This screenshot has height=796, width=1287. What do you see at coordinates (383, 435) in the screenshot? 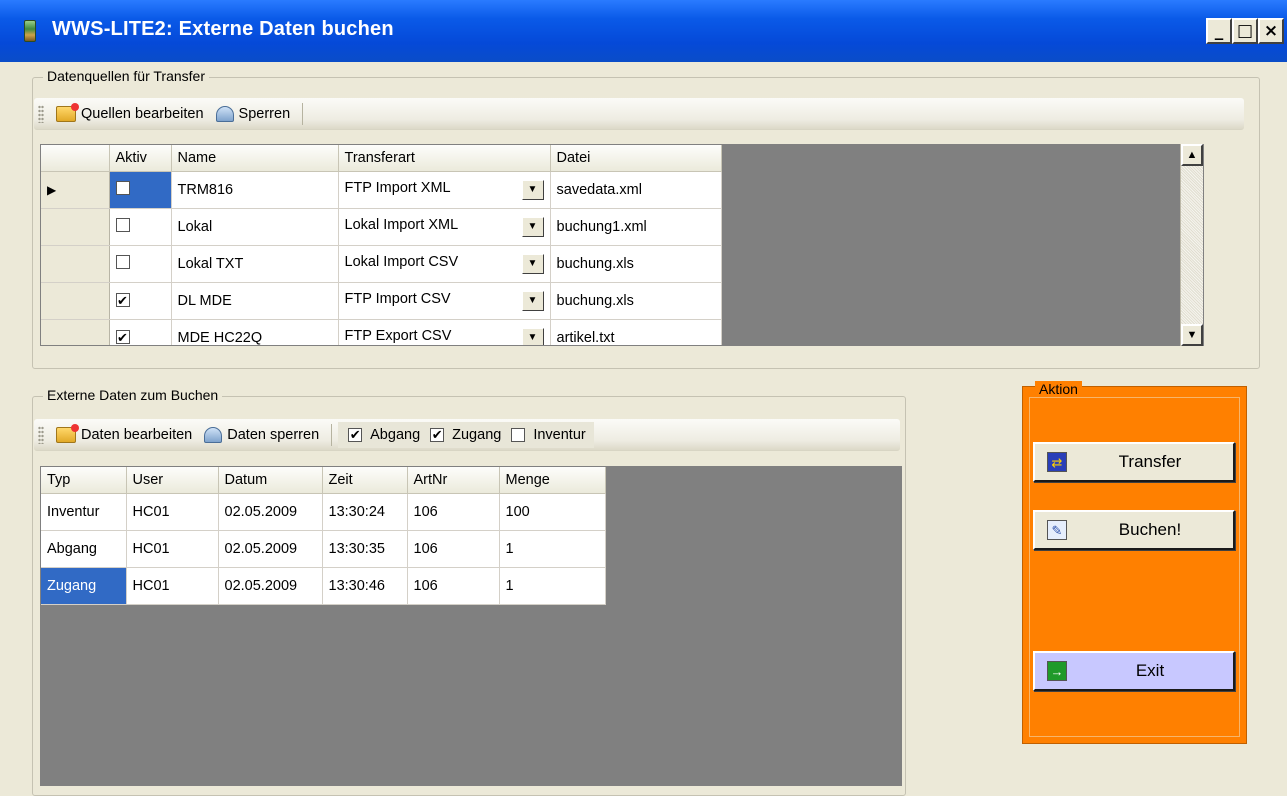
I see `filter-abgang: ✔ Abgang` at bounding box center [383, 435].